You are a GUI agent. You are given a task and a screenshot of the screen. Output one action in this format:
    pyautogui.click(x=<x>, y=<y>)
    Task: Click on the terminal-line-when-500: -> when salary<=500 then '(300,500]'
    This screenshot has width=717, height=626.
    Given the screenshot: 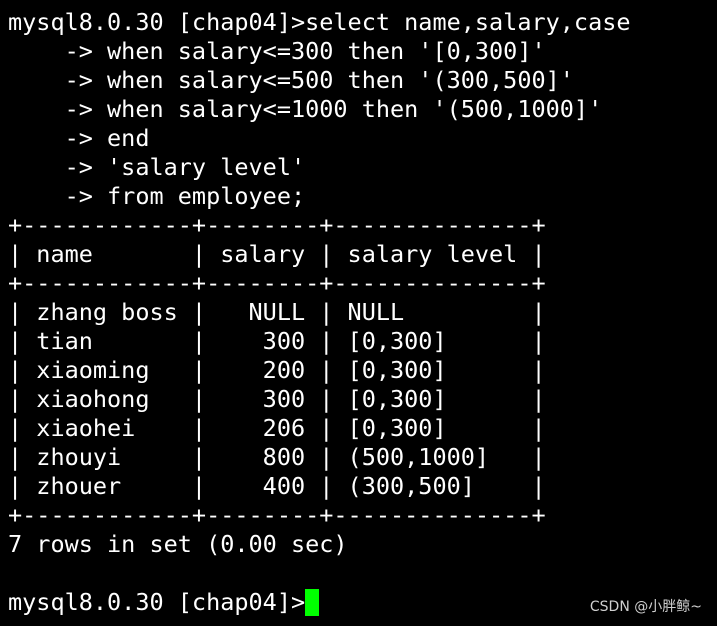 What is the action you would take?
    pyautogui.click(x=291, y=80)
    